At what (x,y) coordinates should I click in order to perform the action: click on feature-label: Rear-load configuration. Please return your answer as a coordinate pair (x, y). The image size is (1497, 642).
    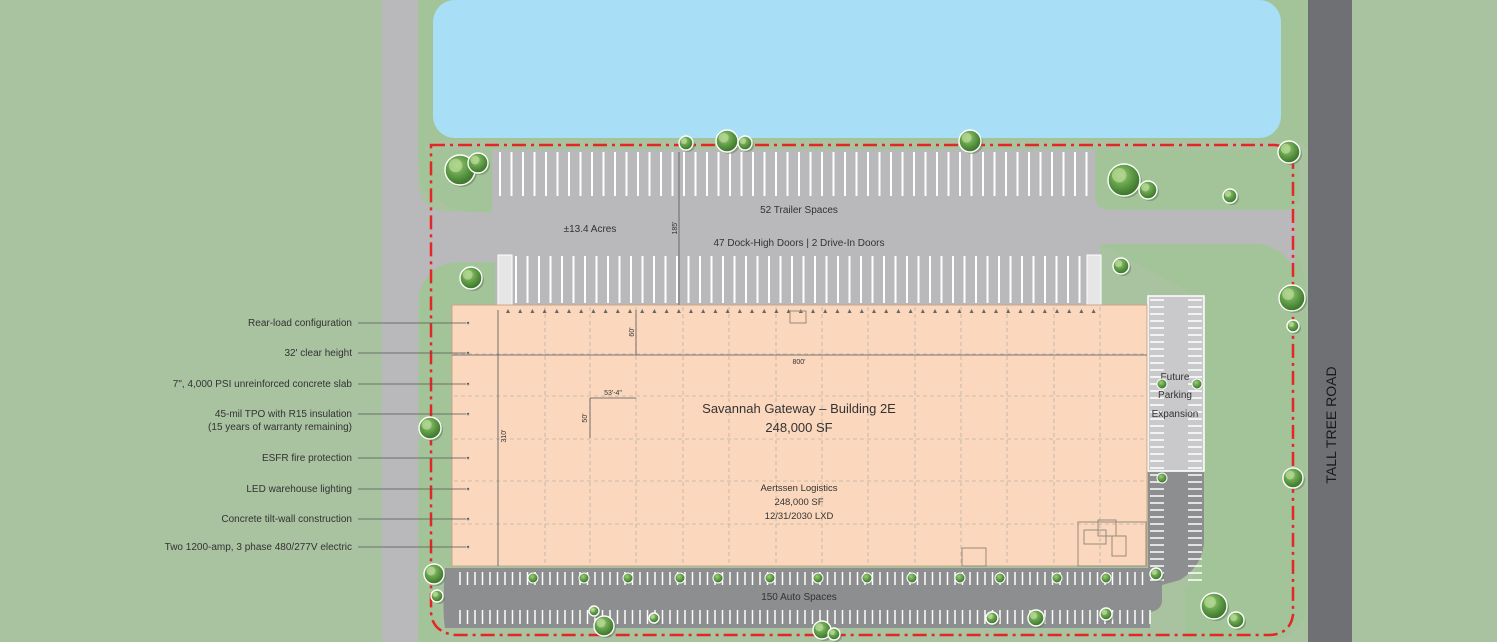
    Looking at the image, I should click on (300, 323).